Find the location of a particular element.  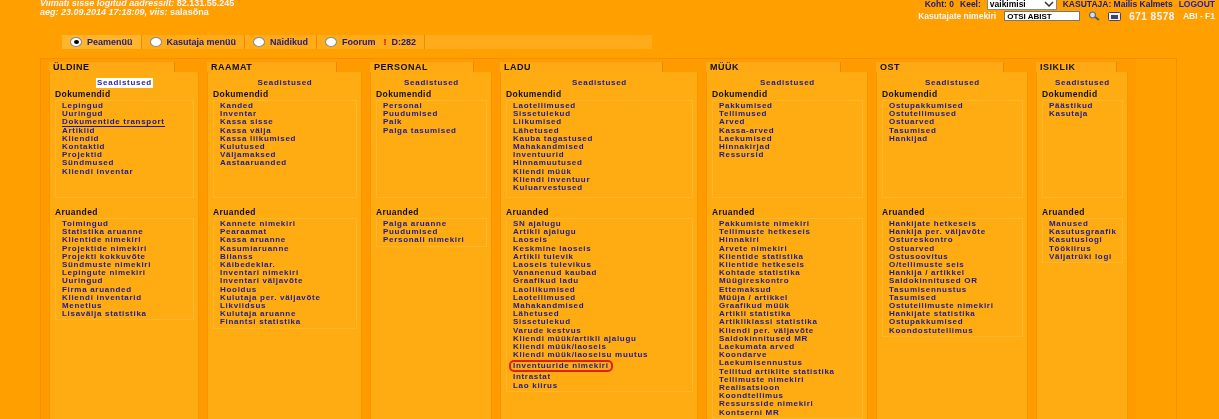

menu-link: Palga aruanne is located at coordinates (415, 224).